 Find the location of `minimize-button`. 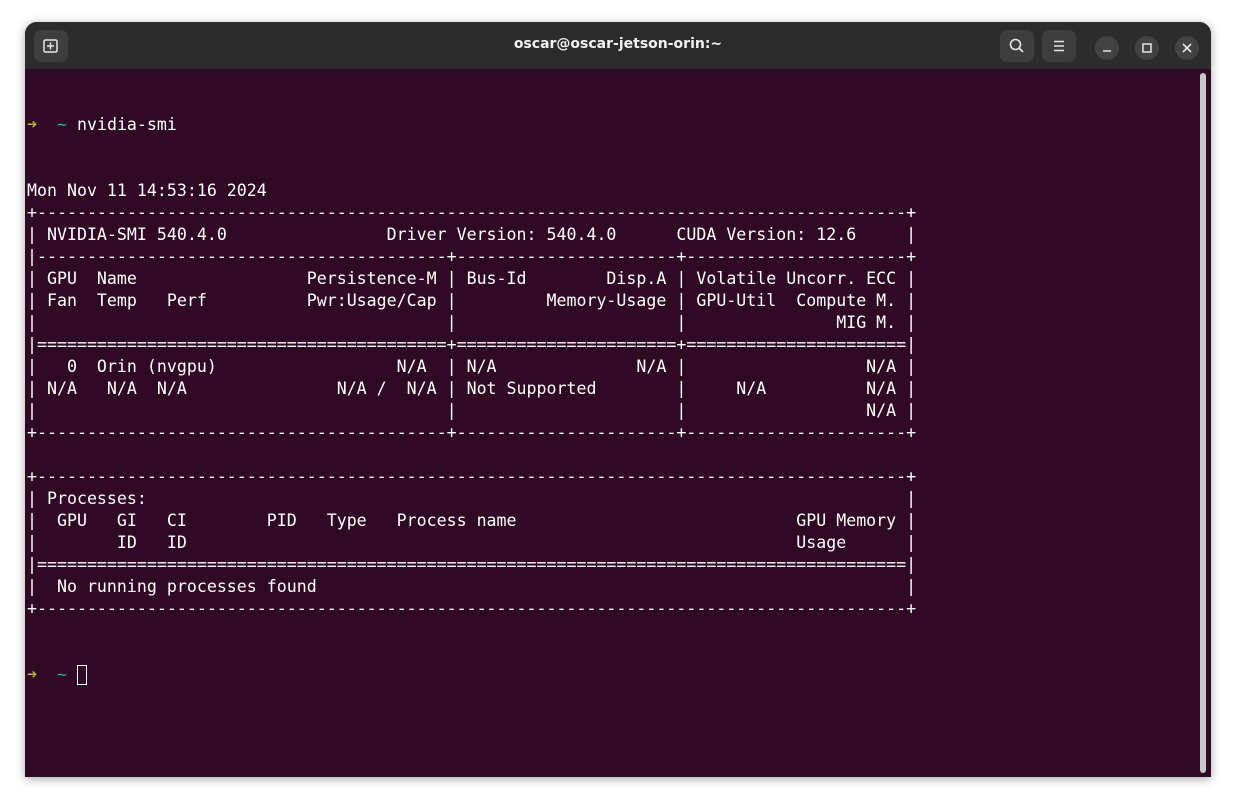

minimize-button is located at coordinates (1107, 48).